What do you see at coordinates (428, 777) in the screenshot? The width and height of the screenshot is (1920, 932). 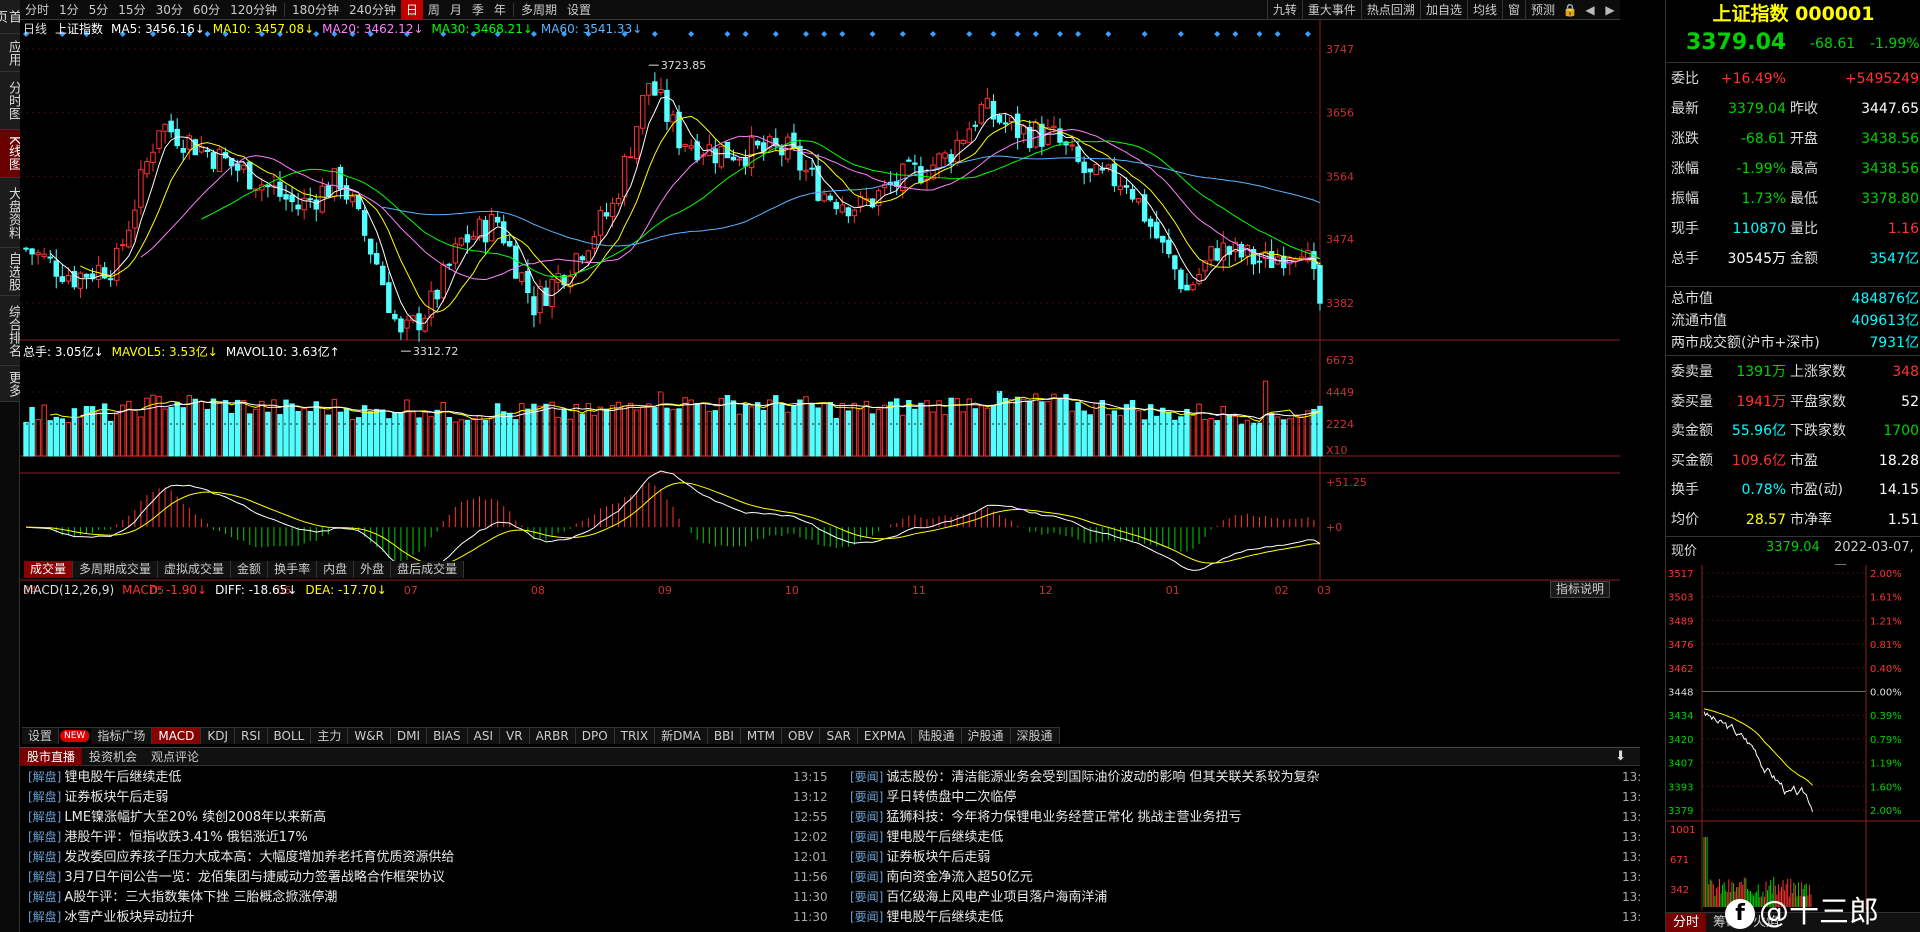 I see `news-item: [解盘] 锂电股午后继续走低 13:15` at bounding box center [428, 777].